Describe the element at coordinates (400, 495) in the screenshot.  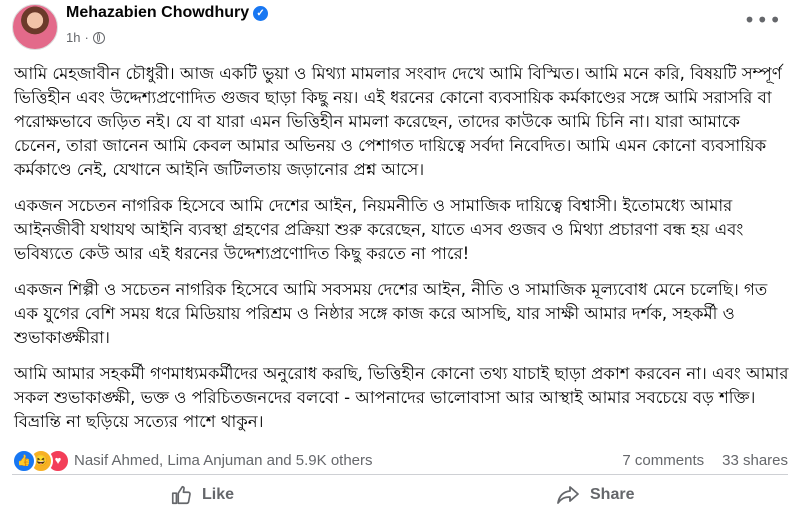
I see `post-actions: Like Share` at that location.